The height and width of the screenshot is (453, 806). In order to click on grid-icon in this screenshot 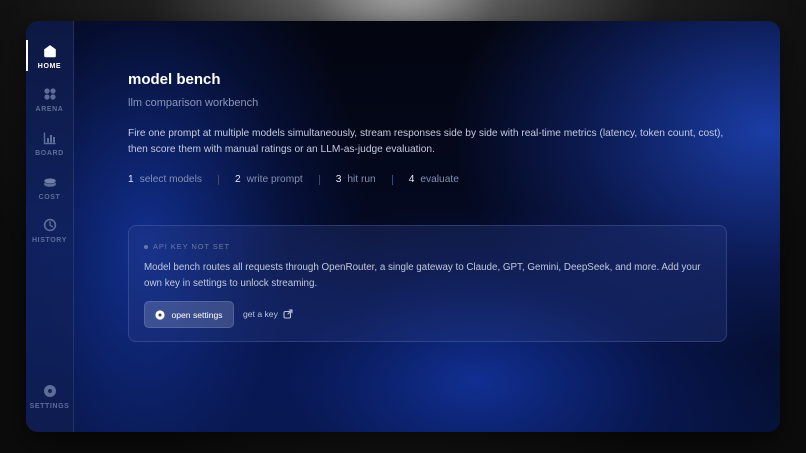, I will do `click(49, 94)`.